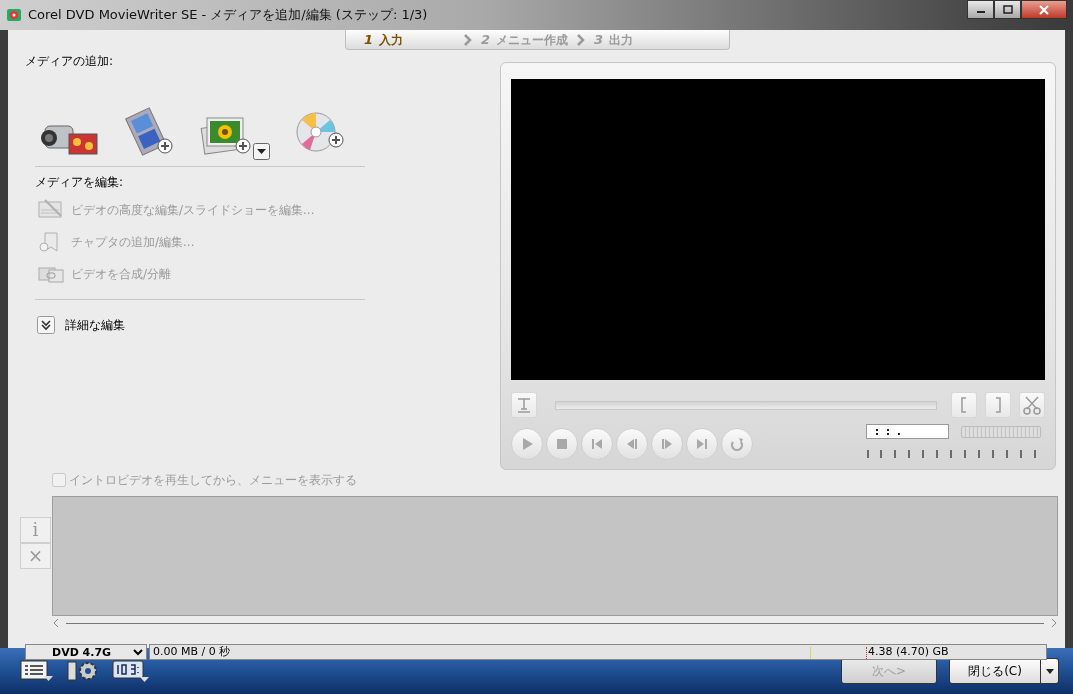  I want to click on title-text-icon, so click(524, 405).